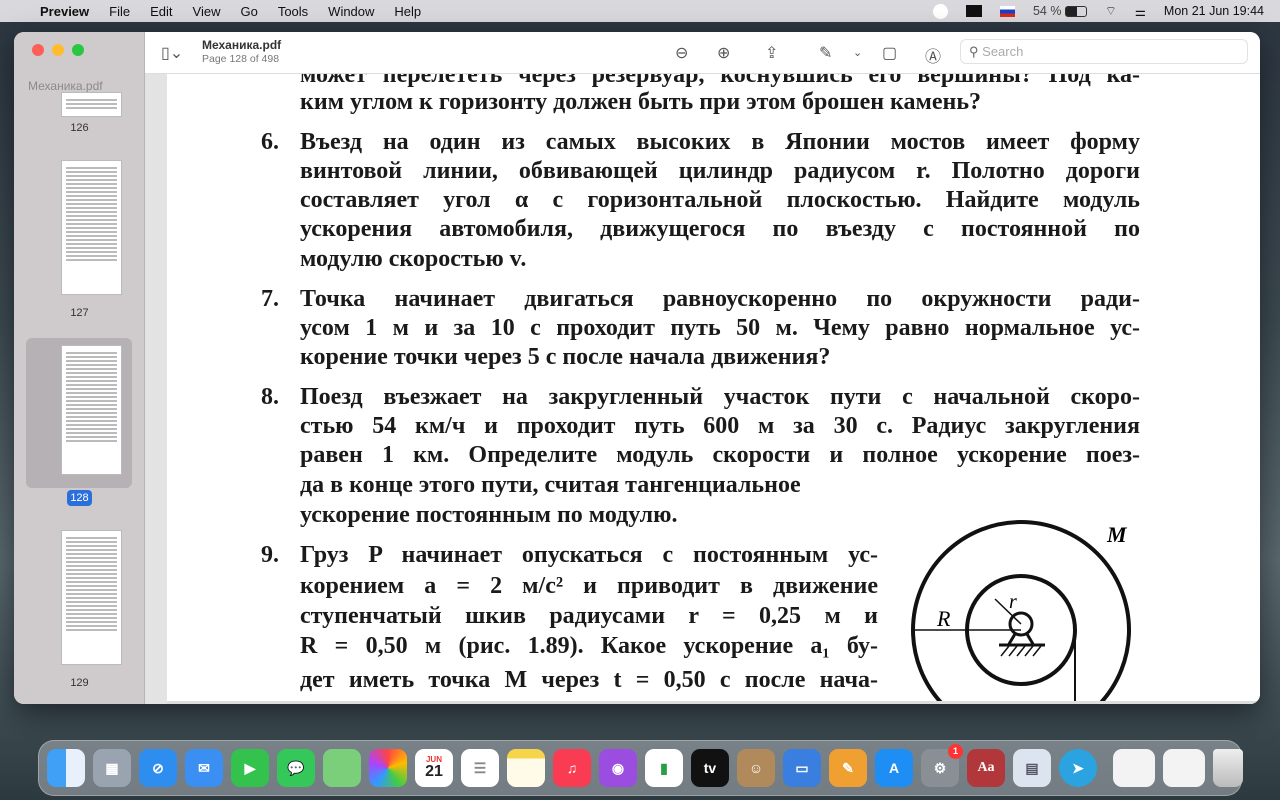 The height and width of the screenshot is (800, 1280). Describe the element at coordinates (38, 50) in the screenshot. I see `close-button` at that location.